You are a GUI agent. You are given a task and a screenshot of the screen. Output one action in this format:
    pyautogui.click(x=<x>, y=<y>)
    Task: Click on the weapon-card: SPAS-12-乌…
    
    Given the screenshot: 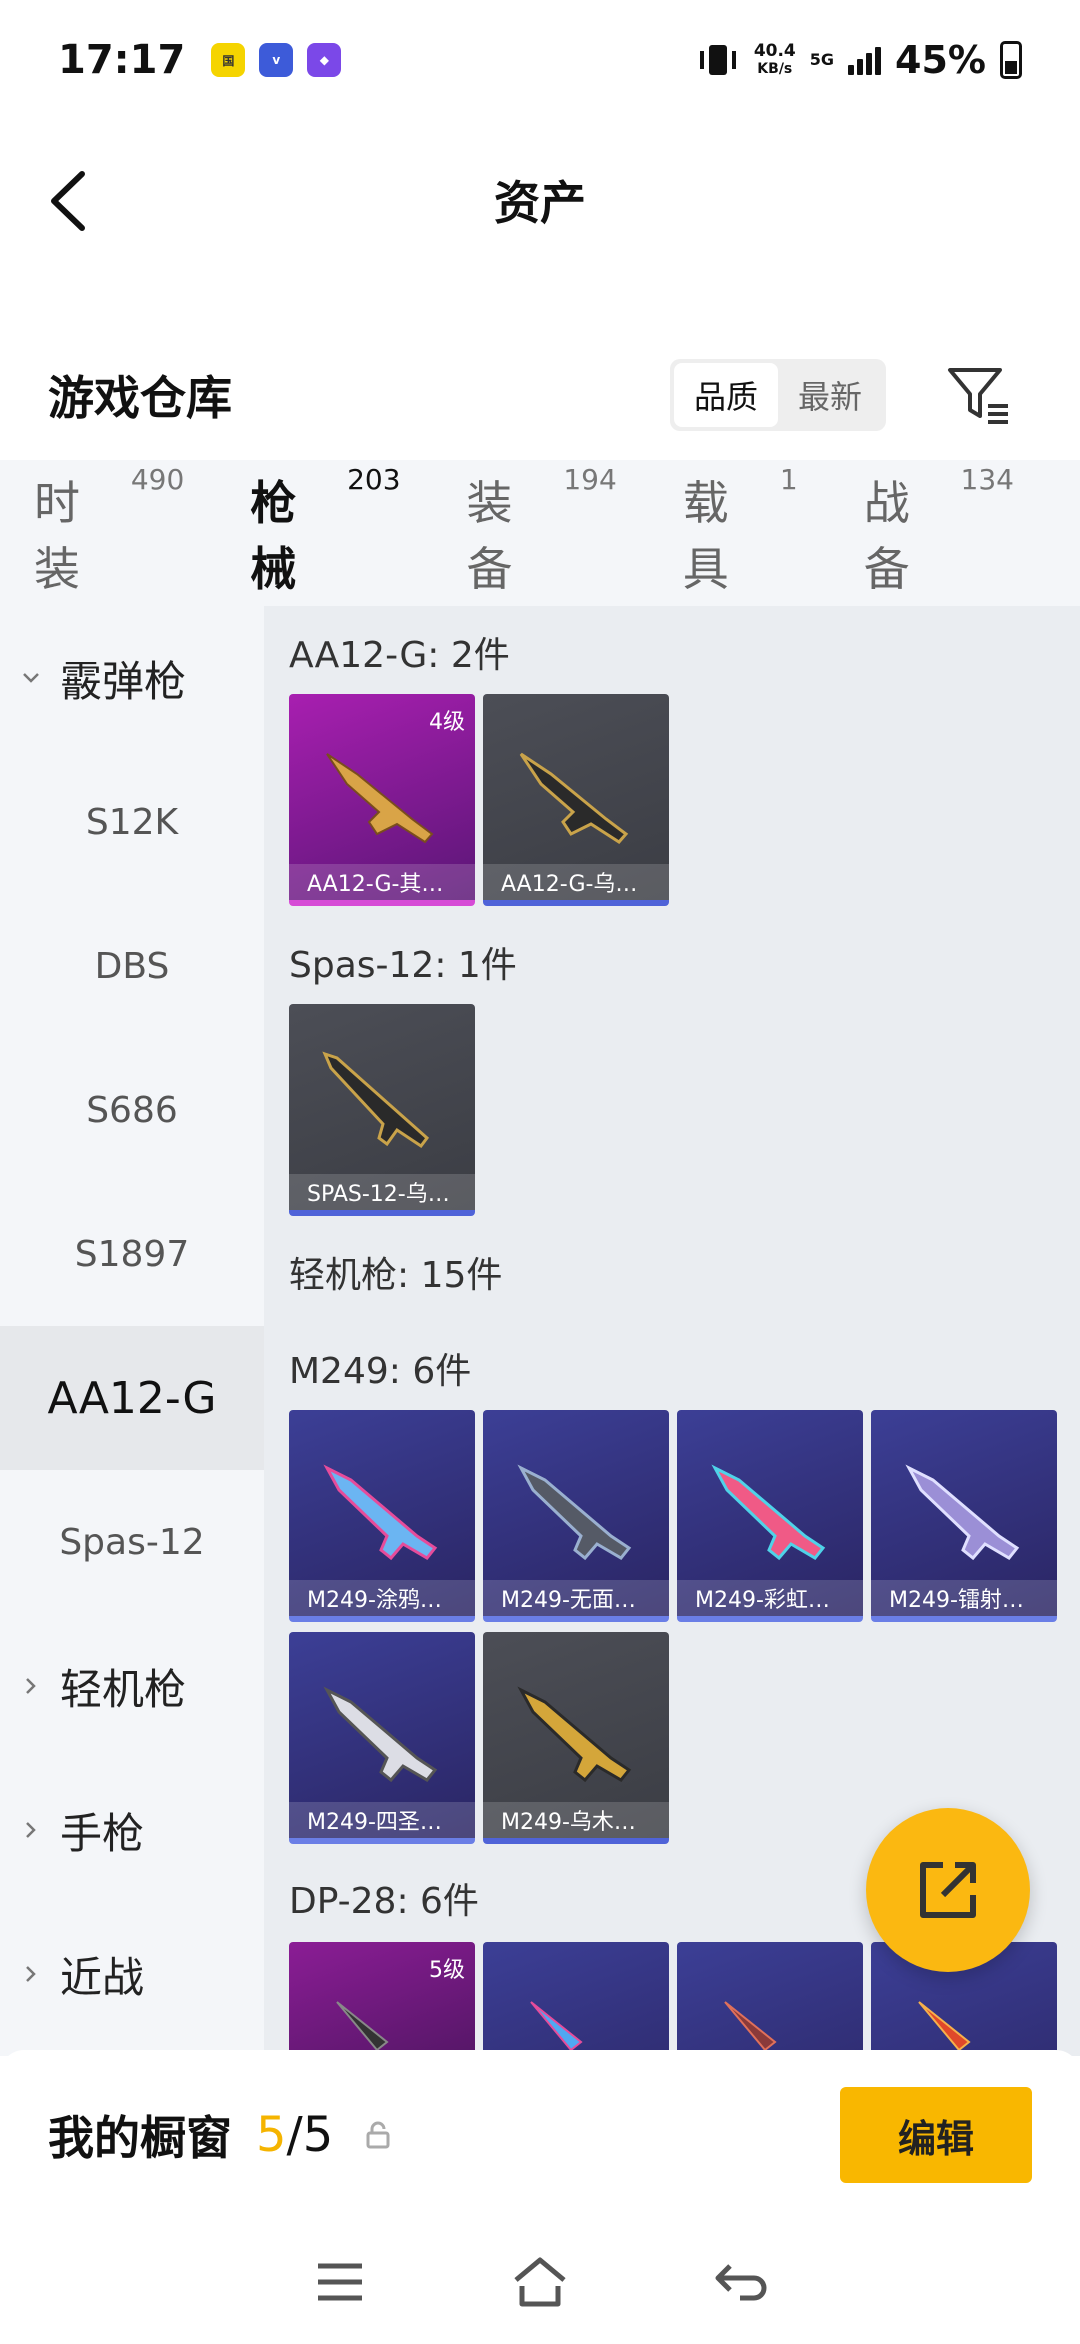 What is the action you would take?
    pyautogui.click(x=382, y=1110)
    